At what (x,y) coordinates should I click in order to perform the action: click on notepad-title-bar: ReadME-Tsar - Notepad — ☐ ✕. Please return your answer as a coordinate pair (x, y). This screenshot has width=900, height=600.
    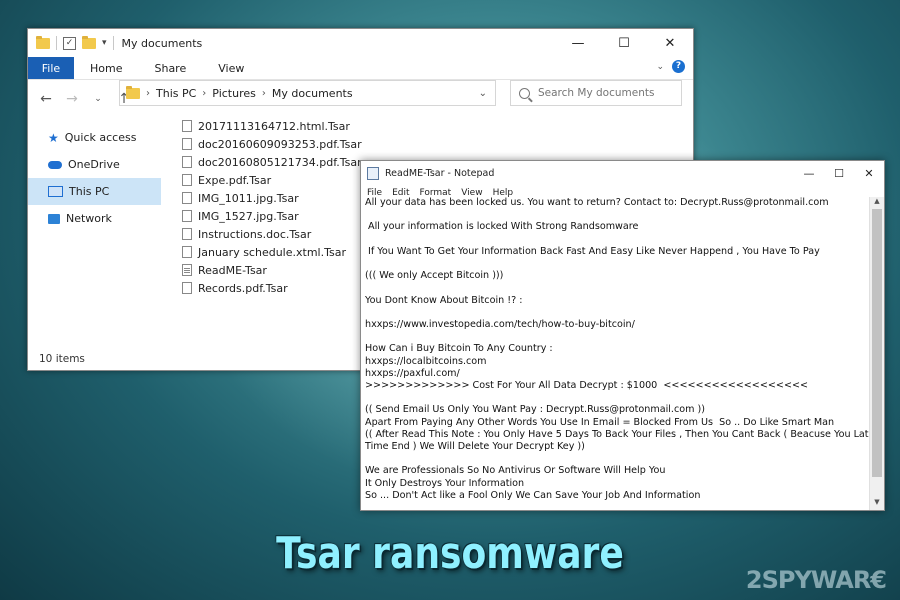
    Looking at the image, I should click on (622, 173).